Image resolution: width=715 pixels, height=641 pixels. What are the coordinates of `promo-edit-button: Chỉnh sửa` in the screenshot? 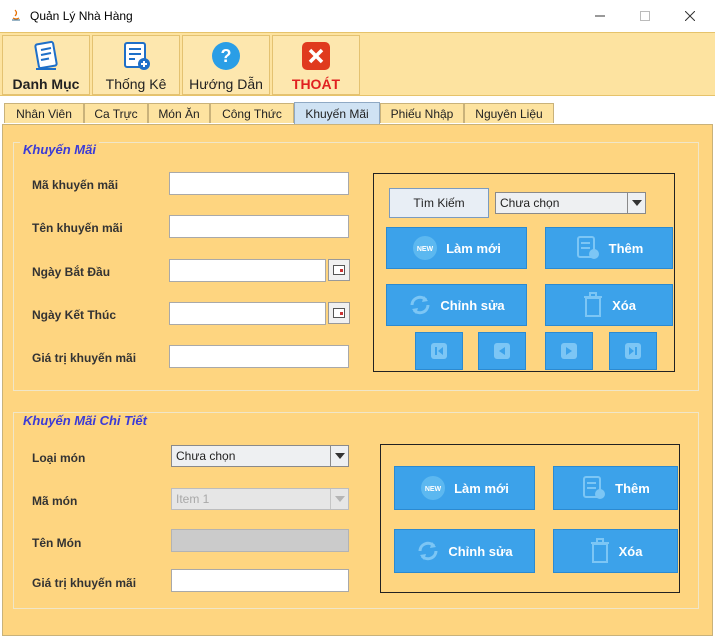 It's located at (456, 305).